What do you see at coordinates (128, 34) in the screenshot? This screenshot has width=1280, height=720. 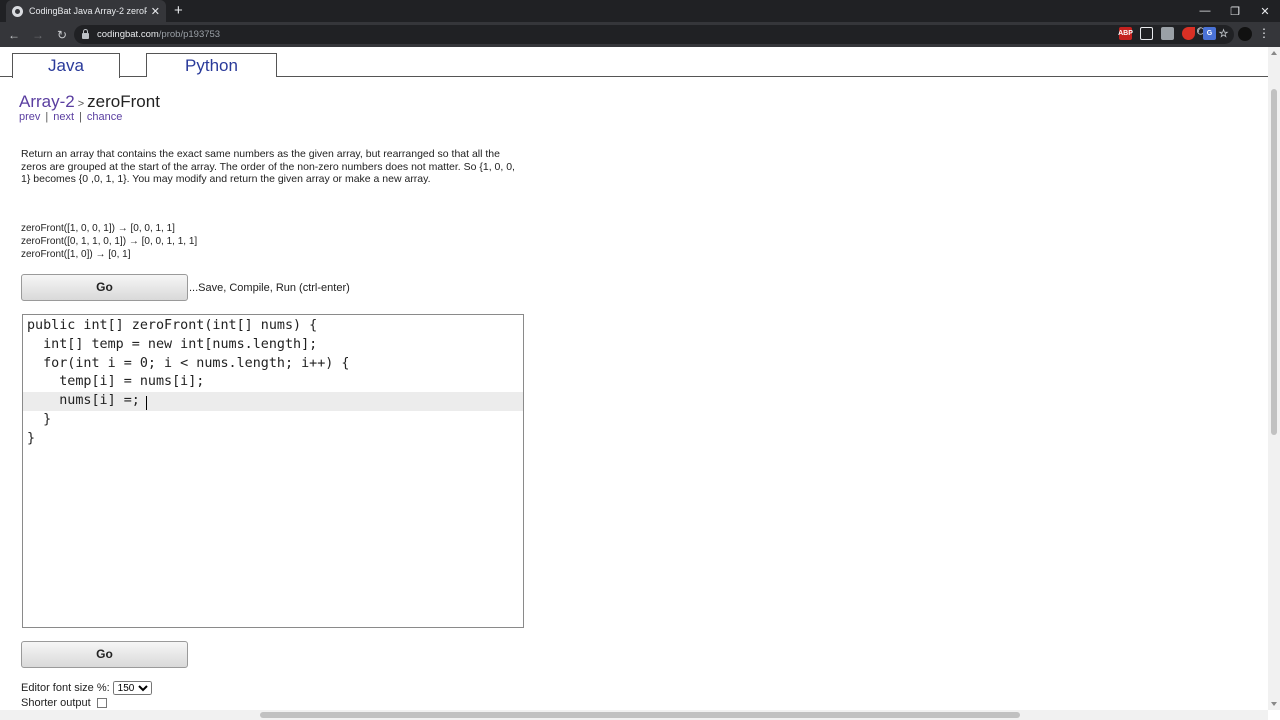 I see `url-host: codingbat.com` at bounding box center [128, 34].